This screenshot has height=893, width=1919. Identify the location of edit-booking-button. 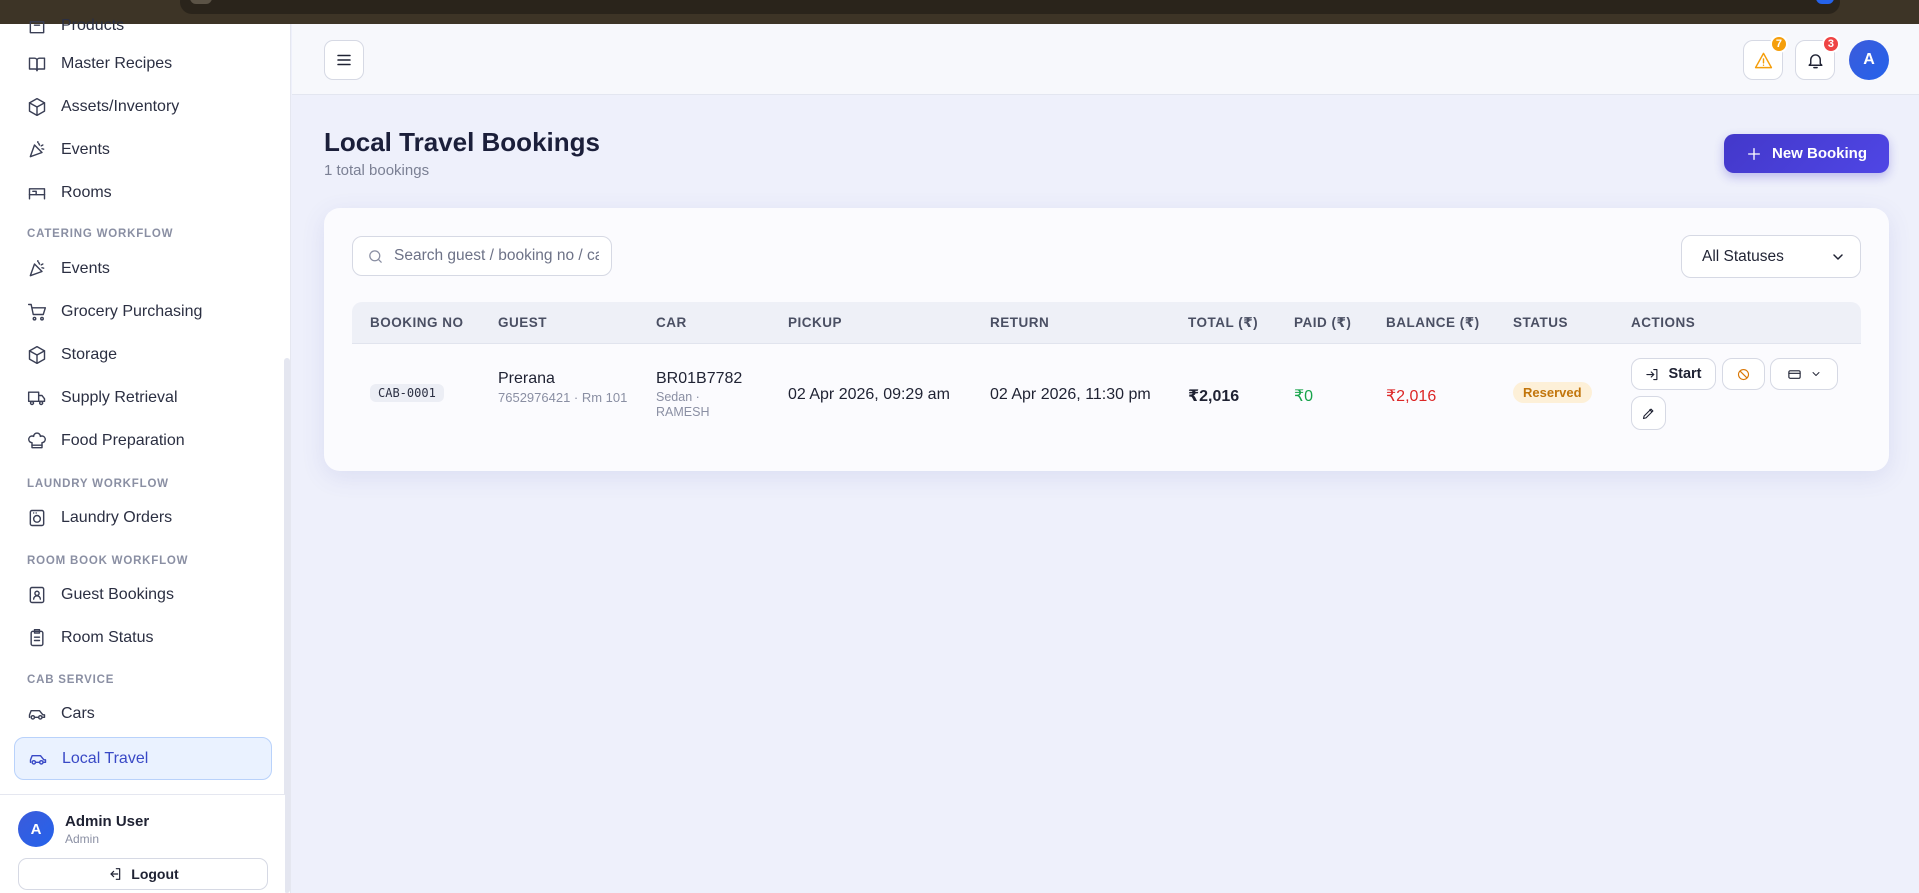
(1648, 413).